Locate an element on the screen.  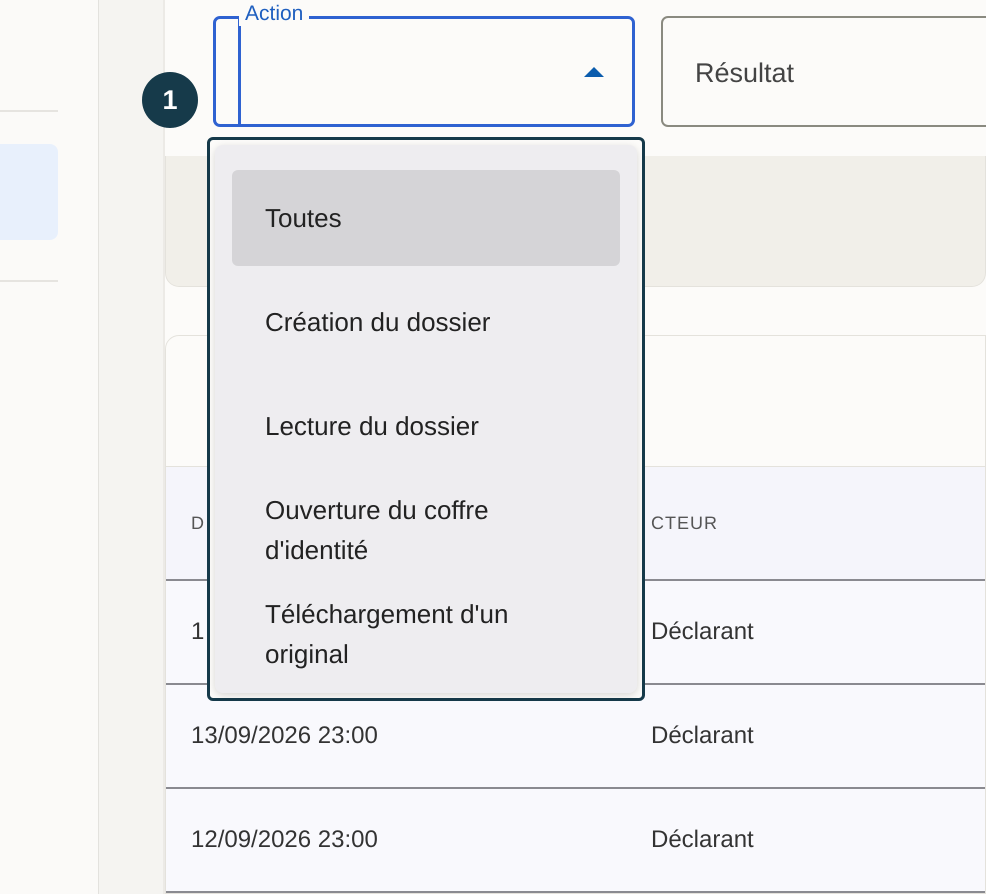
table-cell-text: 13/09/2026 23:00 is located at coordinates (285, 736).